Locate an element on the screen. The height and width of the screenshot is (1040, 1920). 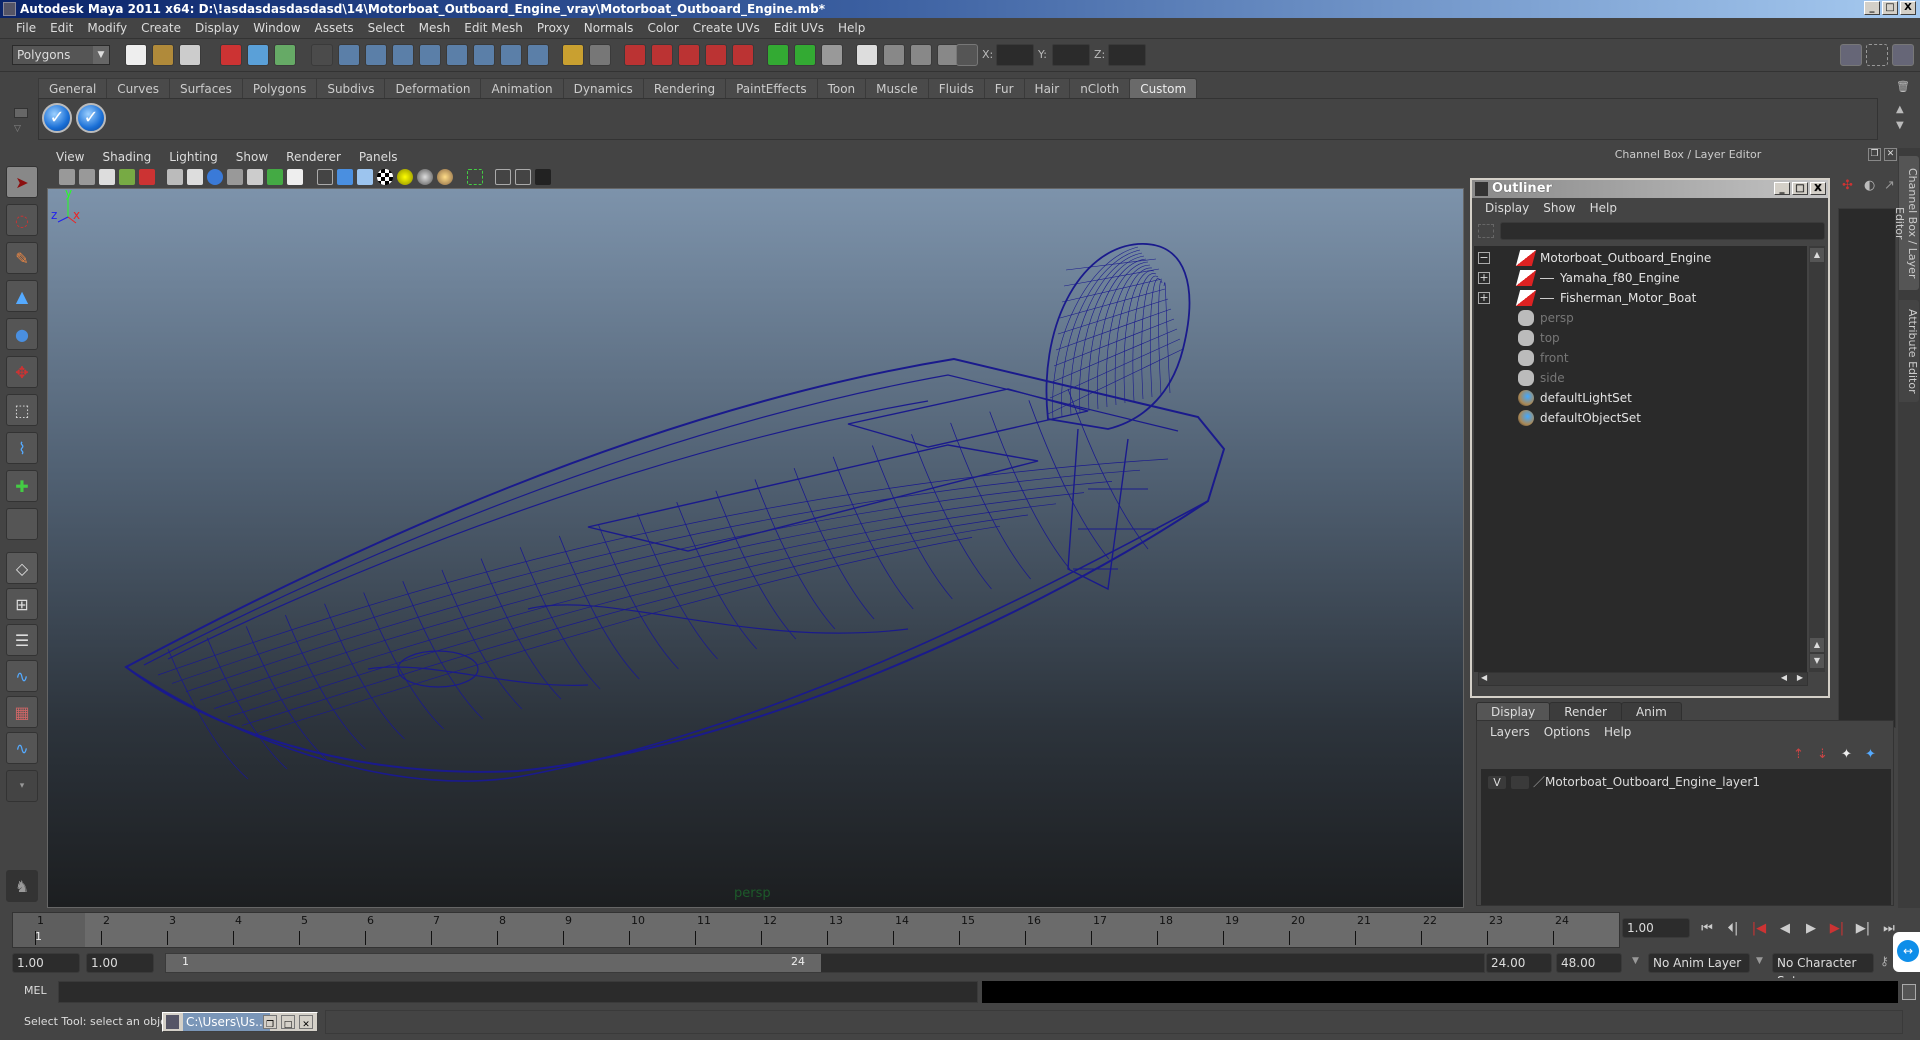
manipulator-icon: ✣ is located at coordinates (1847, 185).